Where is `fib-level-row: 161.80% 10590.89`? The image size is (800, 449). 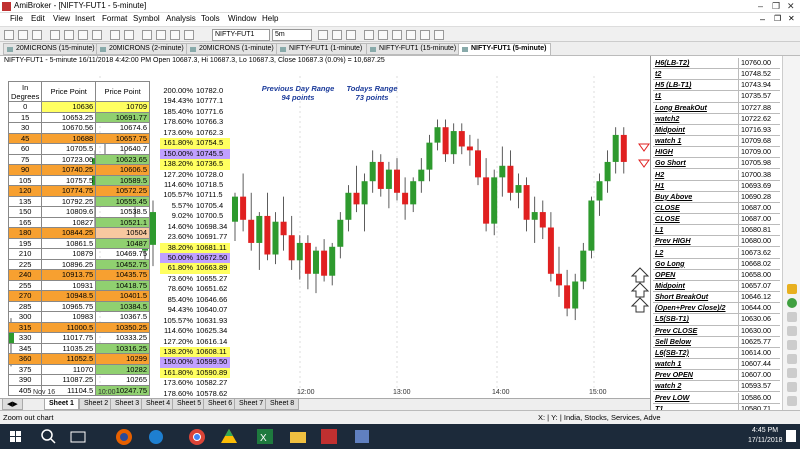 fib-level-row: 161.80% 10590.89 is located at coordinates (195, 373).